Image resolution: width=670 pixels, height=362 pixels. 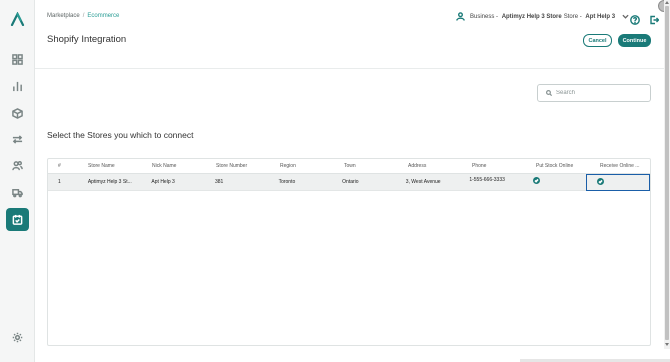 What do you see at coordinates (87, 39) in the screenshot?
I see `page-title: Shopify Integration` at bounding box center [87, 39].